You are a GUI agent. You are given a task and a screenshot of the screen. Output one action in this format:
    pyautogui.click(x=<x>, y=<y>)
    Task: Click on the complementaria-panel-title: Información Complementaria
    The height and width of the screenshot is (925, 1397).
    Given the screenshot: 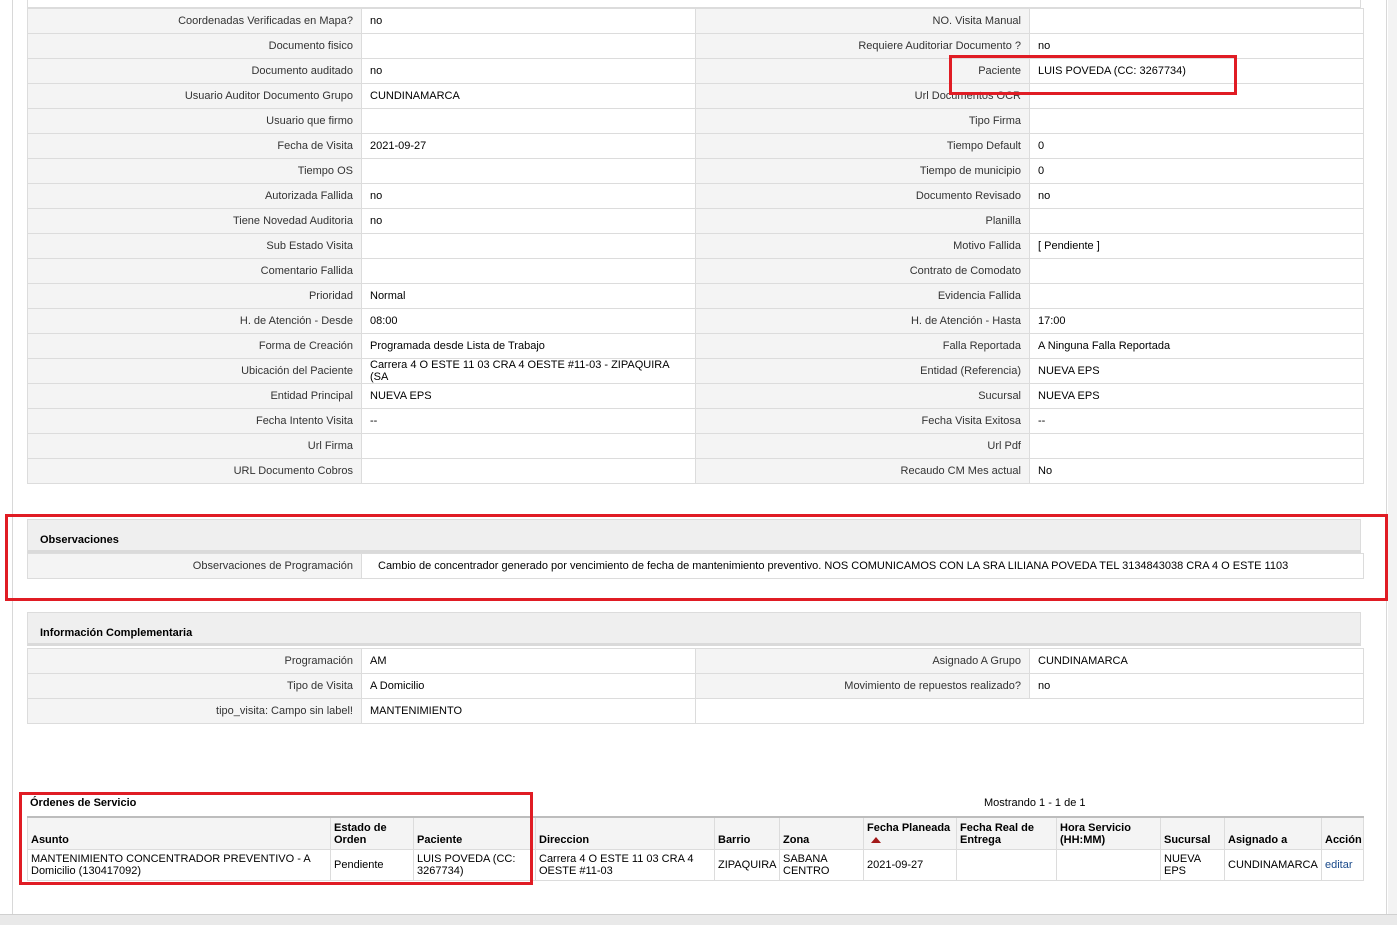 What is the action you would take?
    pyautogui.click(x=694, y=629)
    